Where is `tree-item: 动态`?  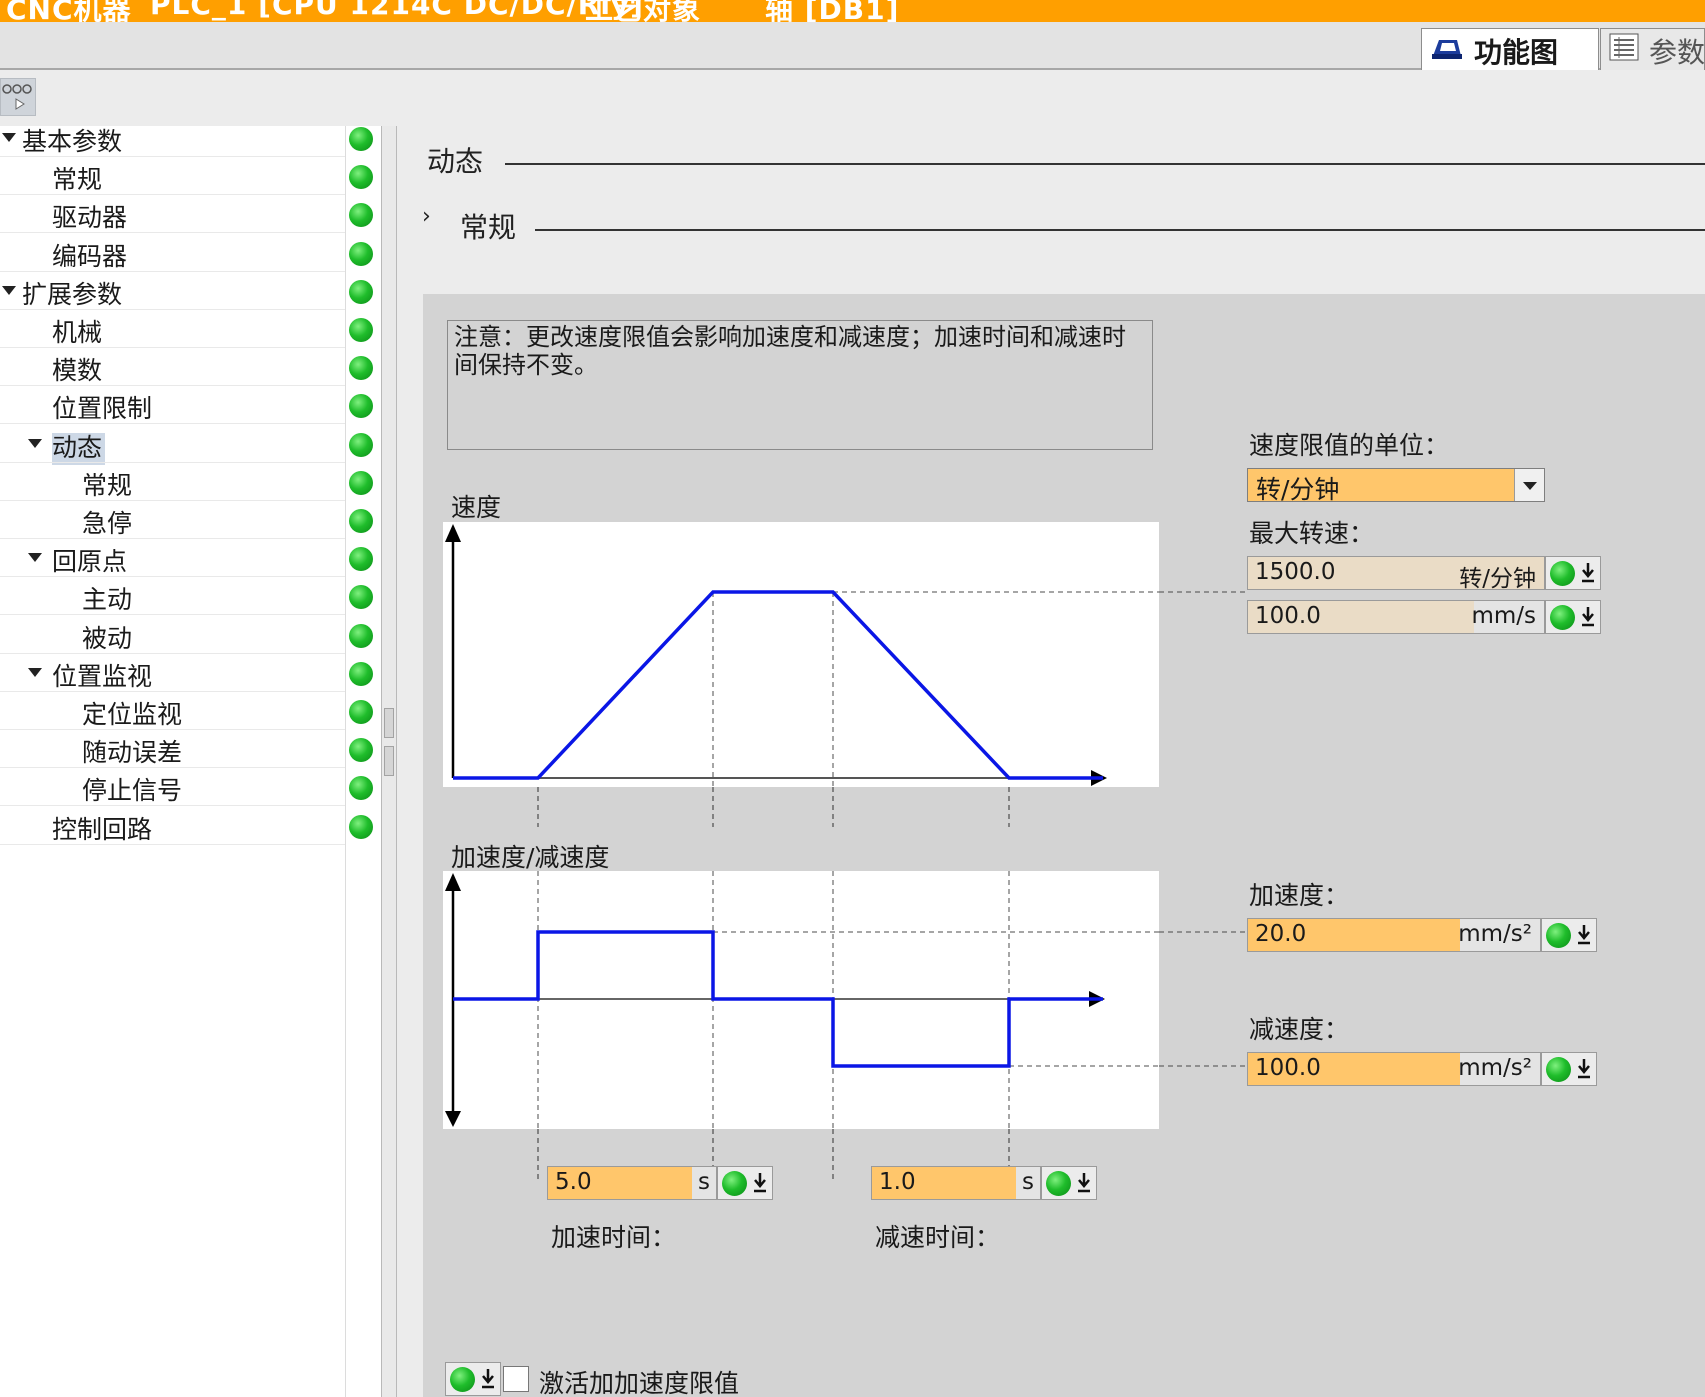
tree-item: 动态 is located at coordinates (172, 444).